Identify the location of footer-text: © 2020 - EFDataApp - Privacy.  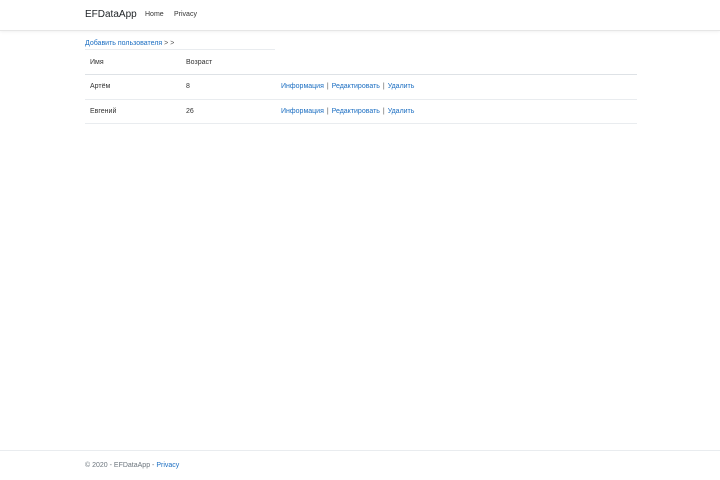
(132, 465).